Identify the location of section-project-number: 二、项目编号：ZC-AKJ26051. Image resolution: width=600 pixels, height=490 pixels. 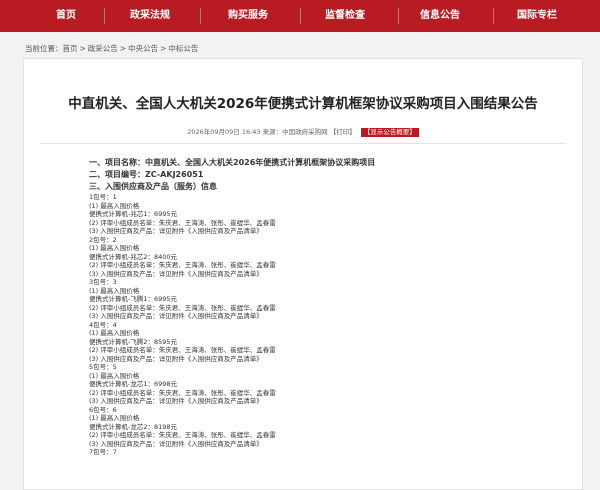
(146, 174).